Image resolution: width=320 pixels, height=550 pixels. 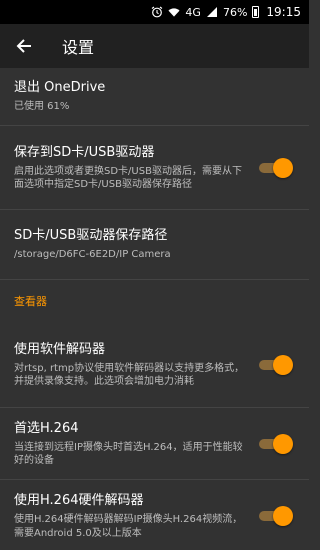 I want to click on clock: 19:15, so click(x=283, y=12).